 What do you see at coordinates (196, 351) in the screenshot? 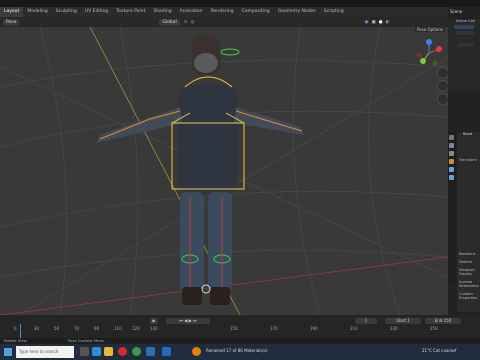
I see `blender-taskbar-icon` at bounding box center [196, 351].